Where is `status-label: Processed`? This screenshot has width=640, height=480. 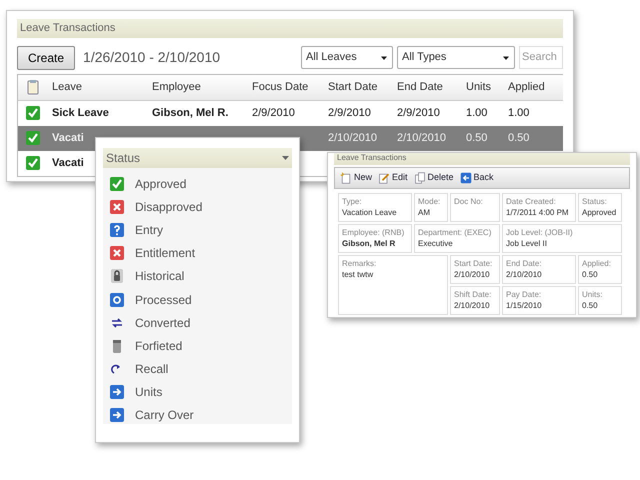 status-label: Processed is located at coordinates (163, 300).